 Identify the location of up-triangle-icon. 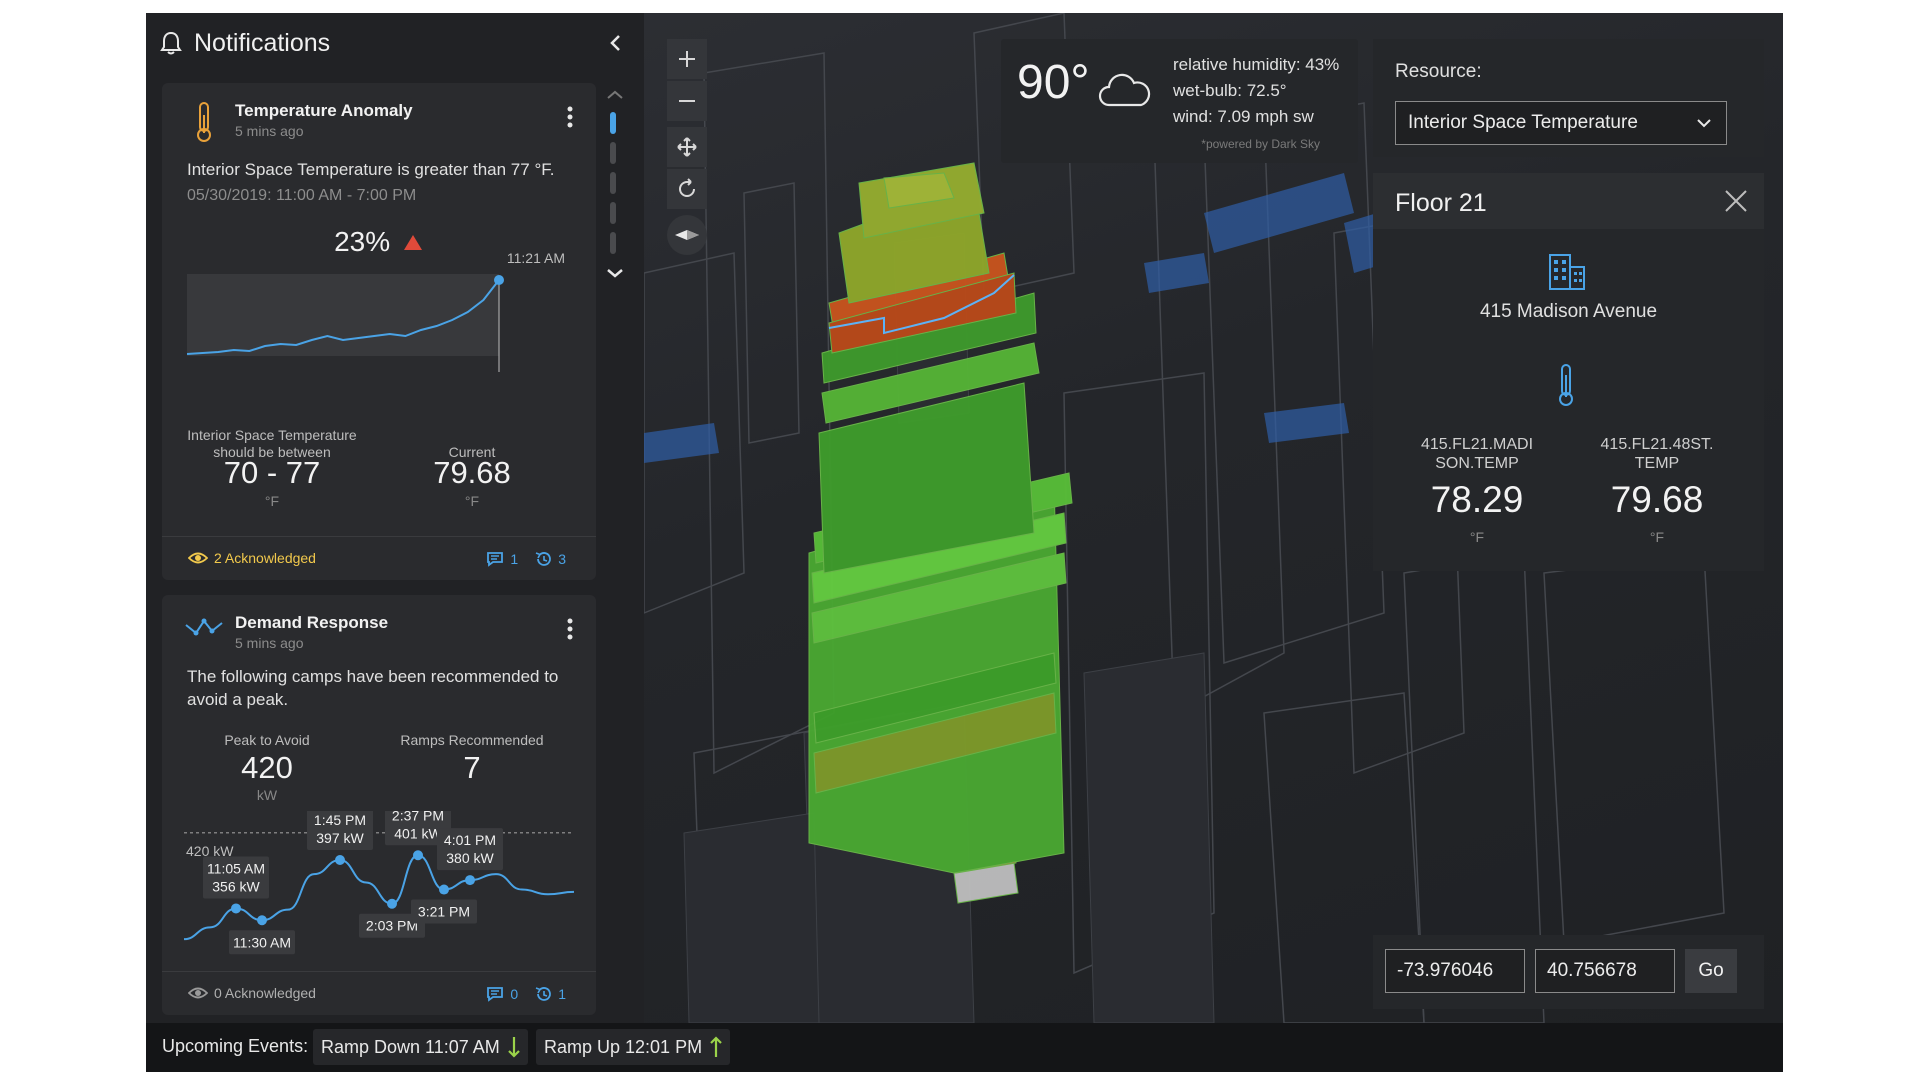
(412, 242).